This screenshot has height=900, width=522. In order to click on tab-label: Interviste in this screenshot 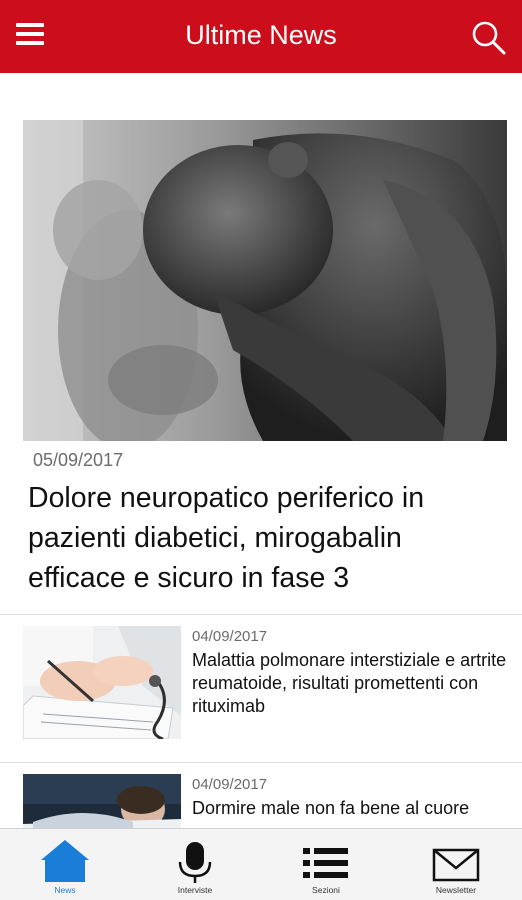, I will do `click(195, 890)`.